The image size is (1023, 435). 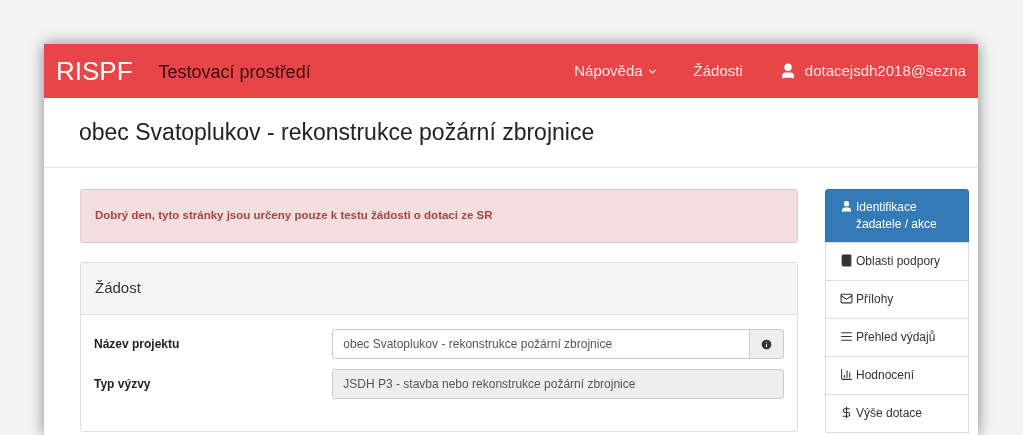 I want to click on info-addon, so click(x=767, y=344).